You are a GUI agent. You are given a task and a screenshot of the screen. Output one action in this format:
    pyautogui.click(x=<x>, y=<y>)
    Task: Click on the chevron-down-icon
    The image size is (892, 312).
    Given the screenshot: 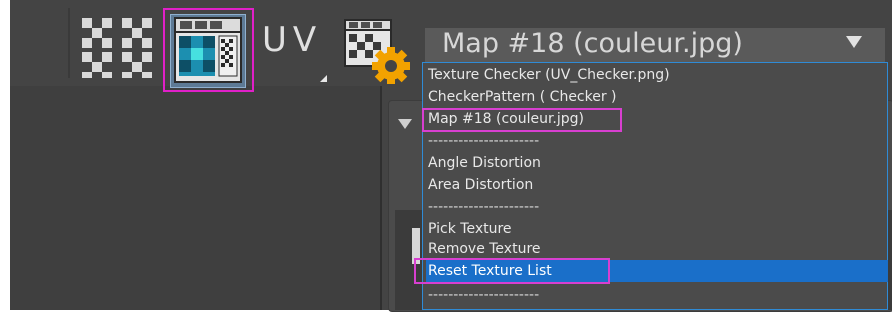 What is the action you would take?
    pyautogui.click(x=854, y=42)
    